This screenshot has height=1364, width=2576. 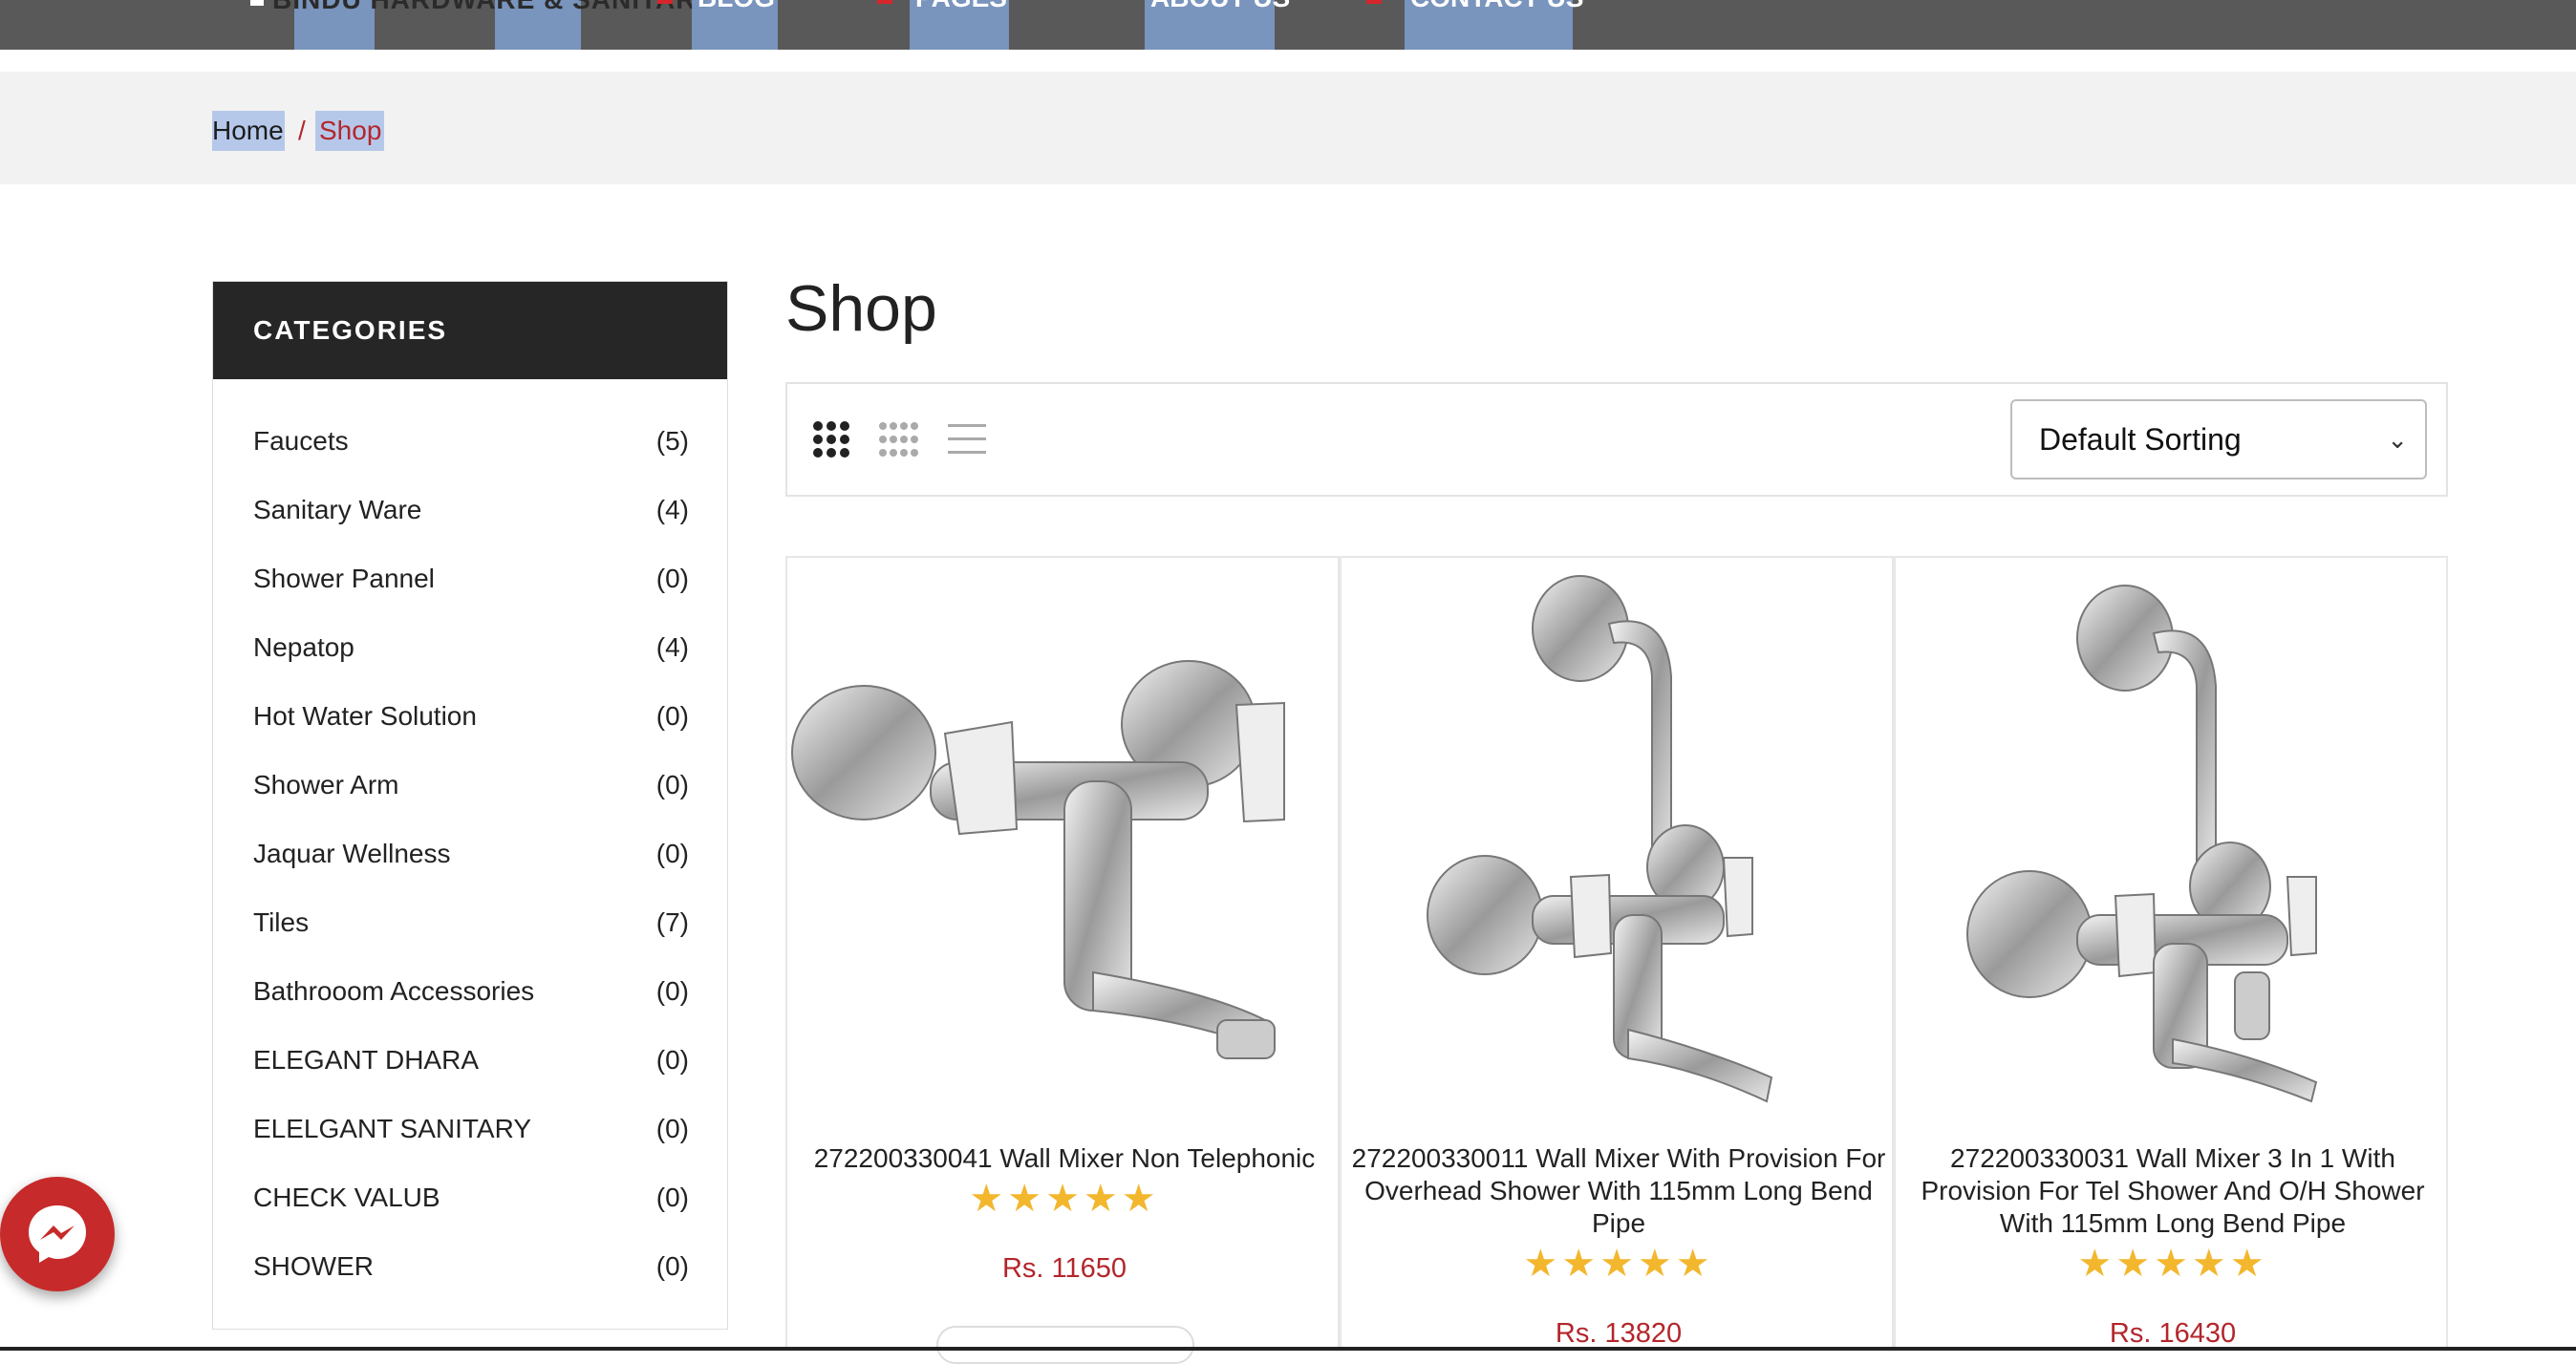 What do you see at coordinates (365, 716) in the screenshot?
I see `category-label: Hot Water Solution` at bounding box center [365, 716].